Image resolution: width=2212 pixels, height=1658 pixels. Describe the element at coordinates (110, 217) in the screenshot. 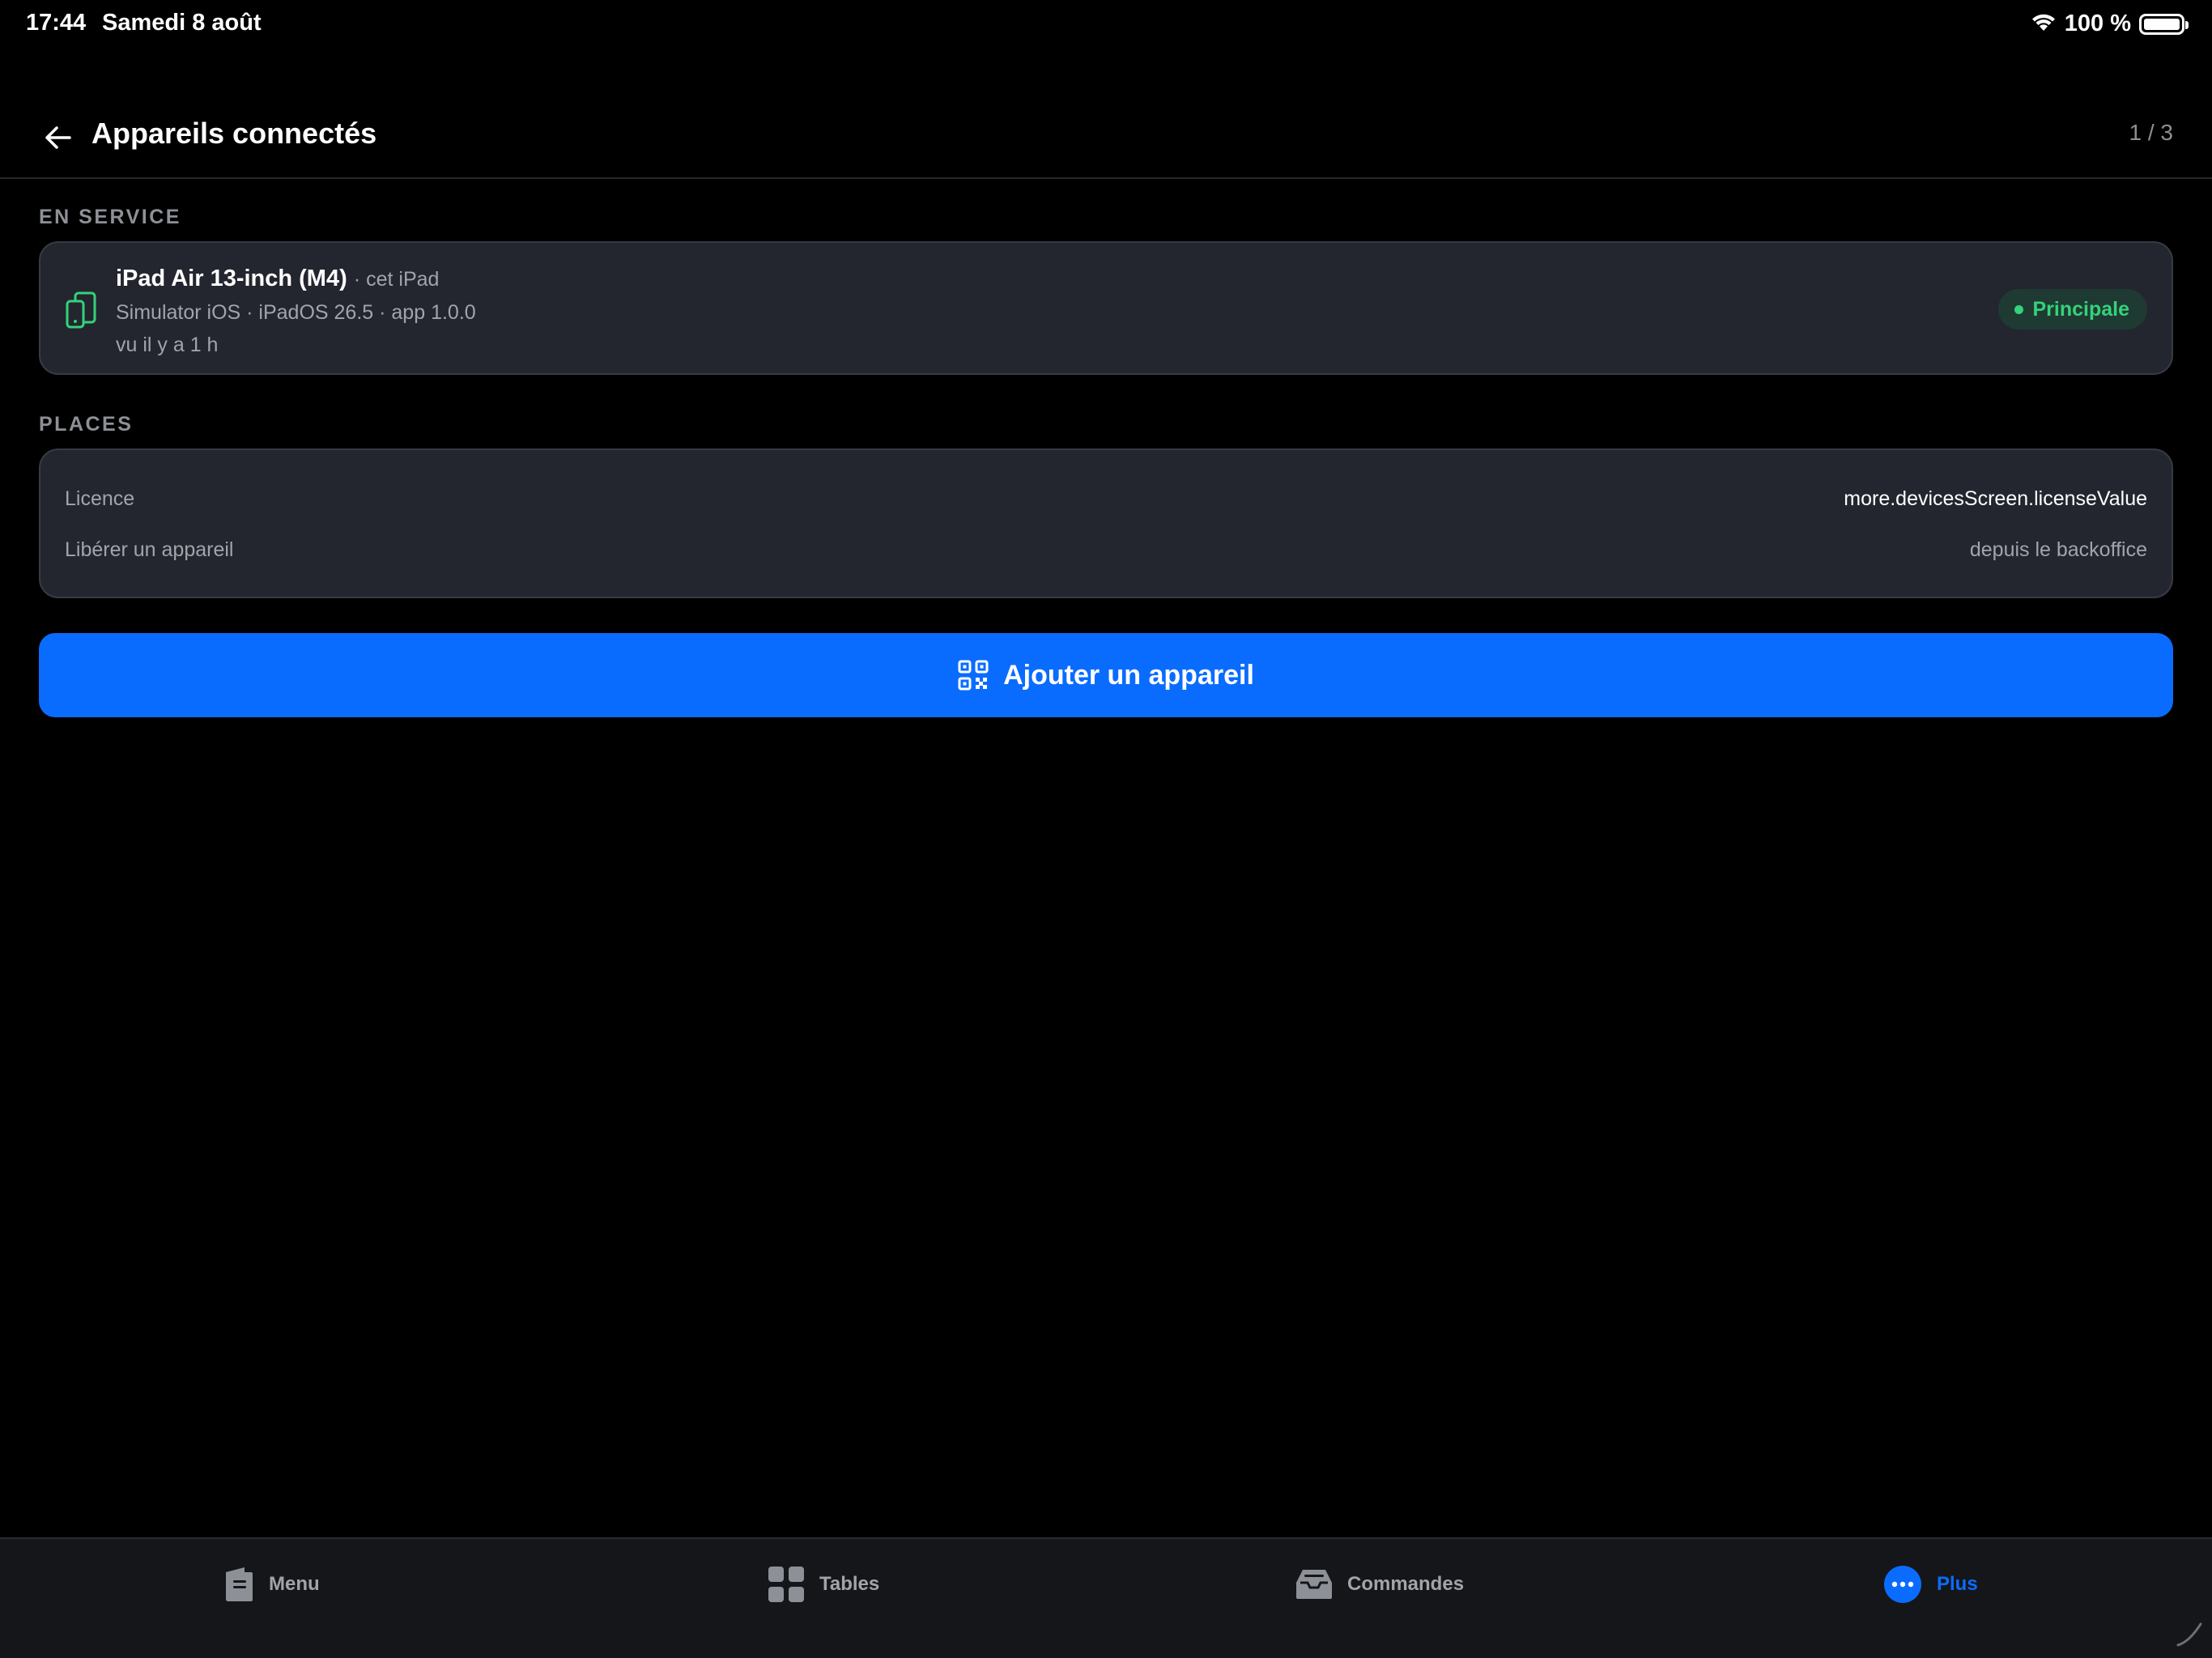

I see `section-label-in-service: EN SERVICE` at that location.